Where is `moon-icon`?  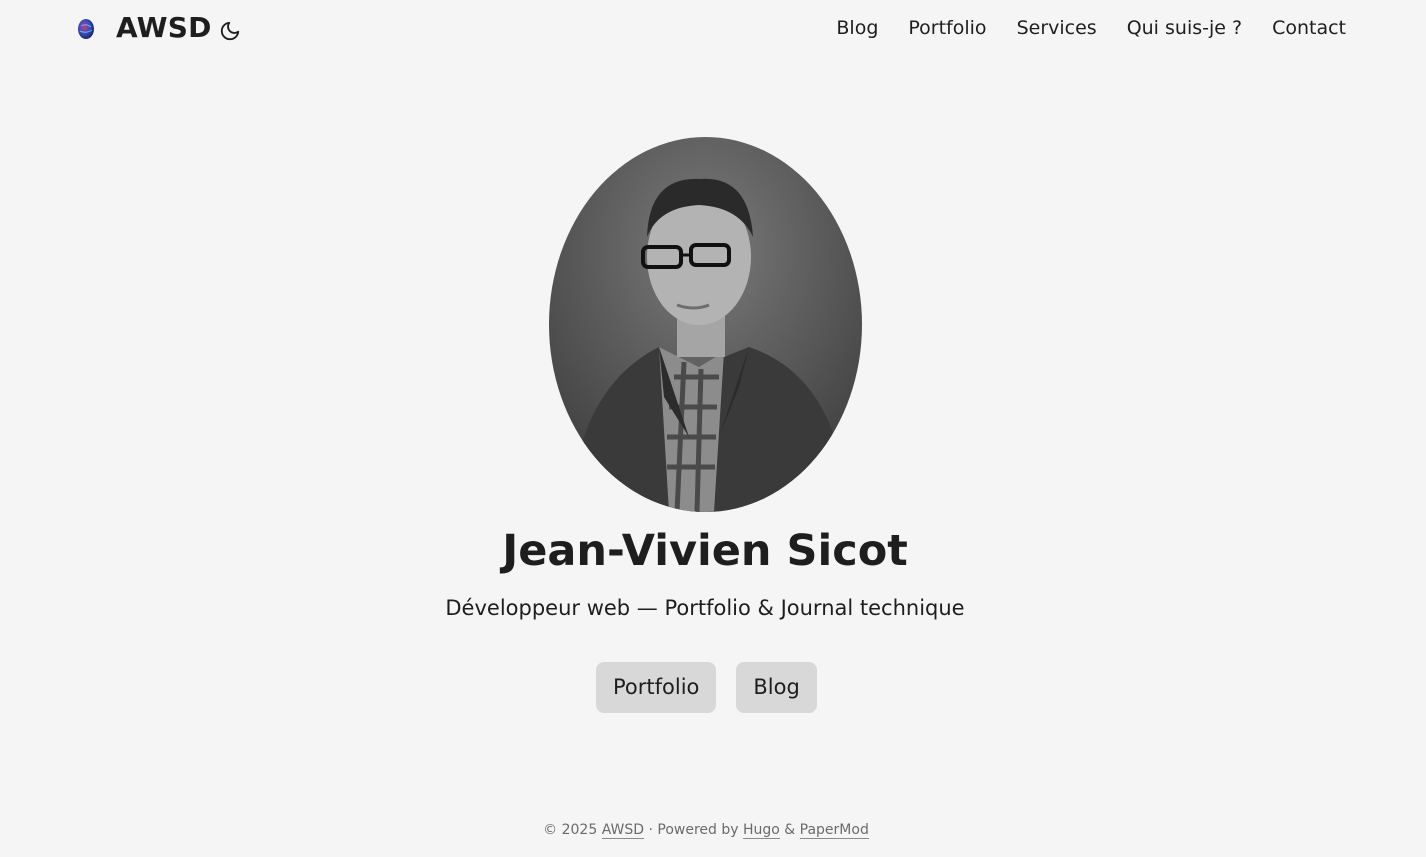
moon-icon is located at coordinates (230, 31).